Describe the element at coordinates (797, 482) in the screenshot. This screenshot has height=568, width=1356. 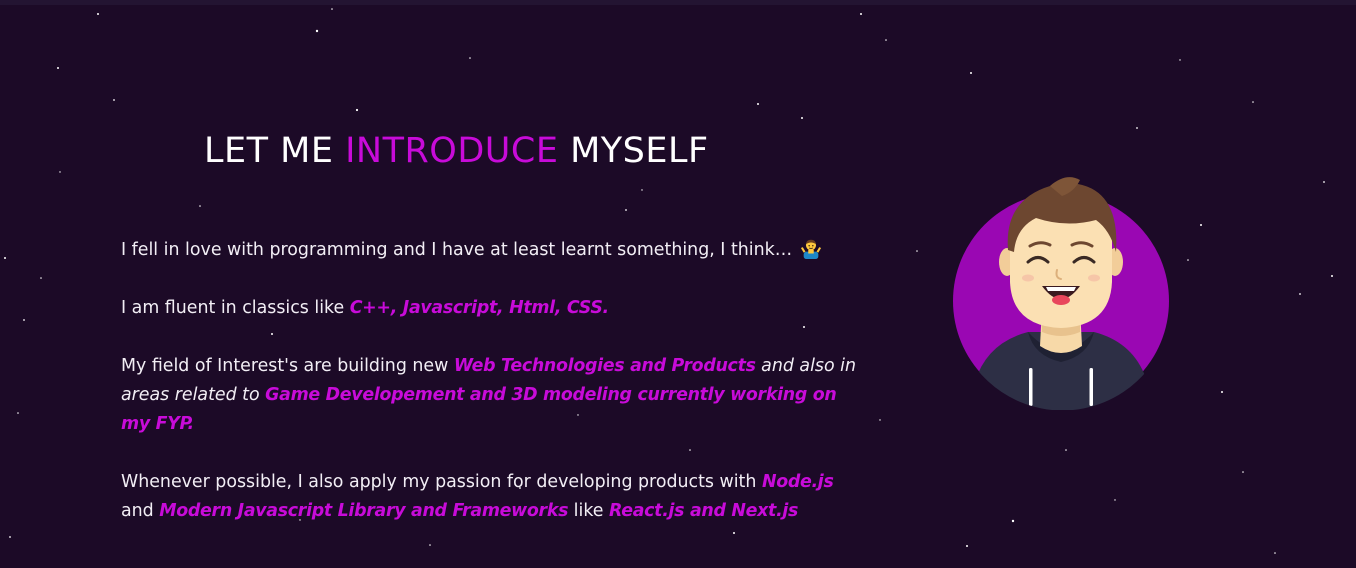
I see `nodejs-highlight: Node.js` at that location.